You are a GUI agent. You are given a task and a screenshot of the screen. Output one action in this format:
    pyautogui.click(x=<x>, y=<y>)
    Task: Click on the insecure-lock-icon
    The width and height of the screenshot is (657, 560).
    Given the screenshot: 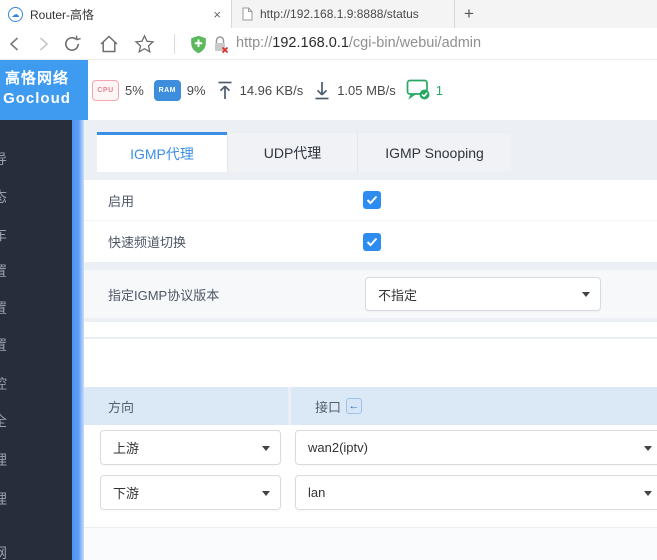 What is the action you would take?
    pyautogui.click(x=221, y=44)
    